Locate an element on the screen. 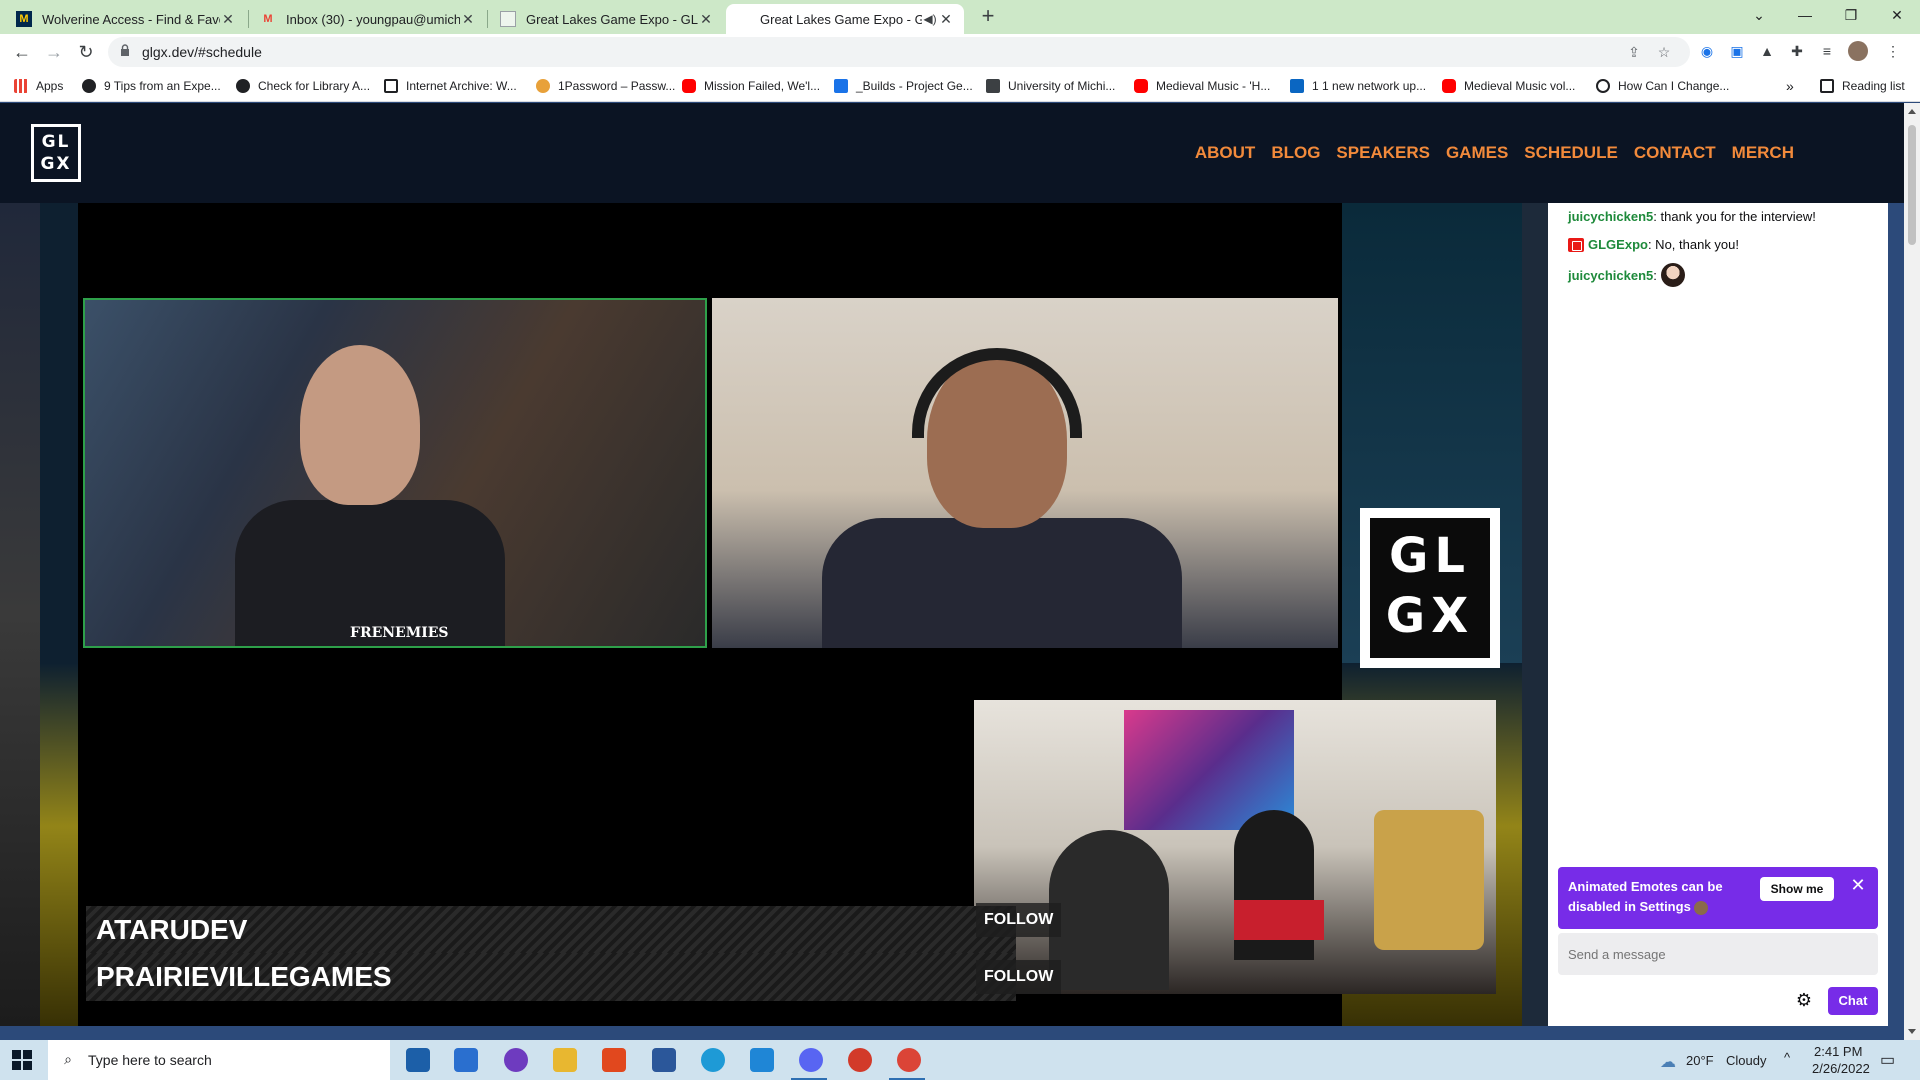 The height and width of the screenshot is (1080, 1920). gear-icon: ⚙ is located at coordinates (1804, 1000).